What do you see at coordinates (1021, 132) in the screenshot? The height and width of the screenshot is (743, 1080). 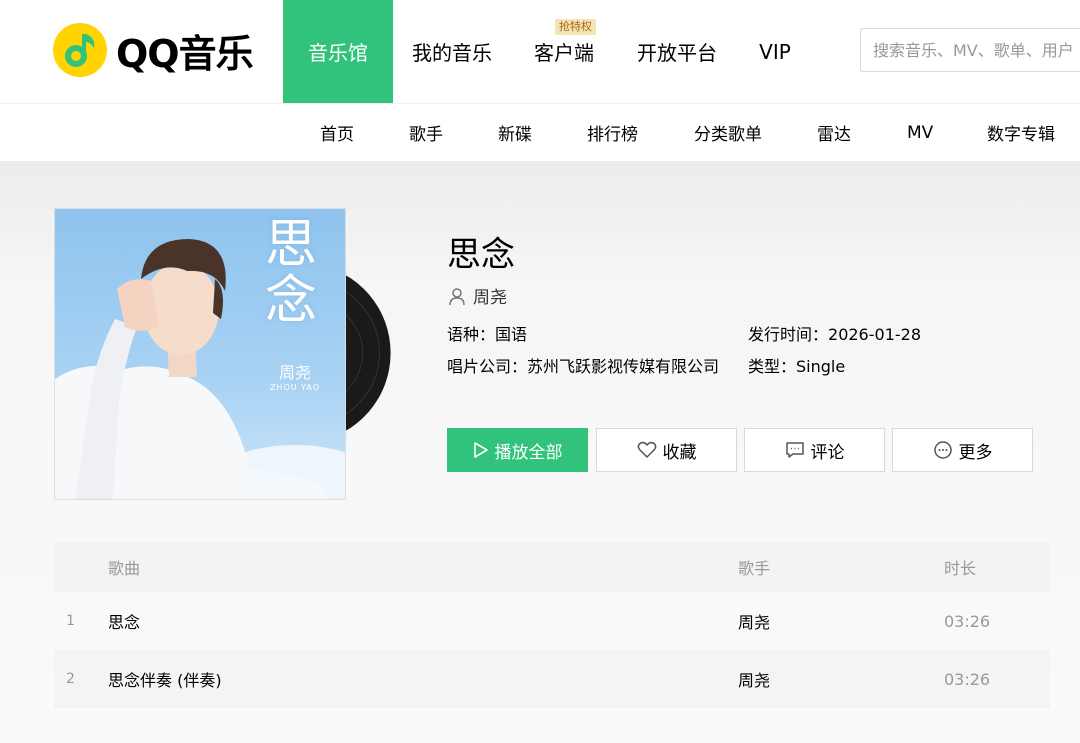 I see `subnav-digital-albums: 数字专辑` at bounding box center [1021, 132].